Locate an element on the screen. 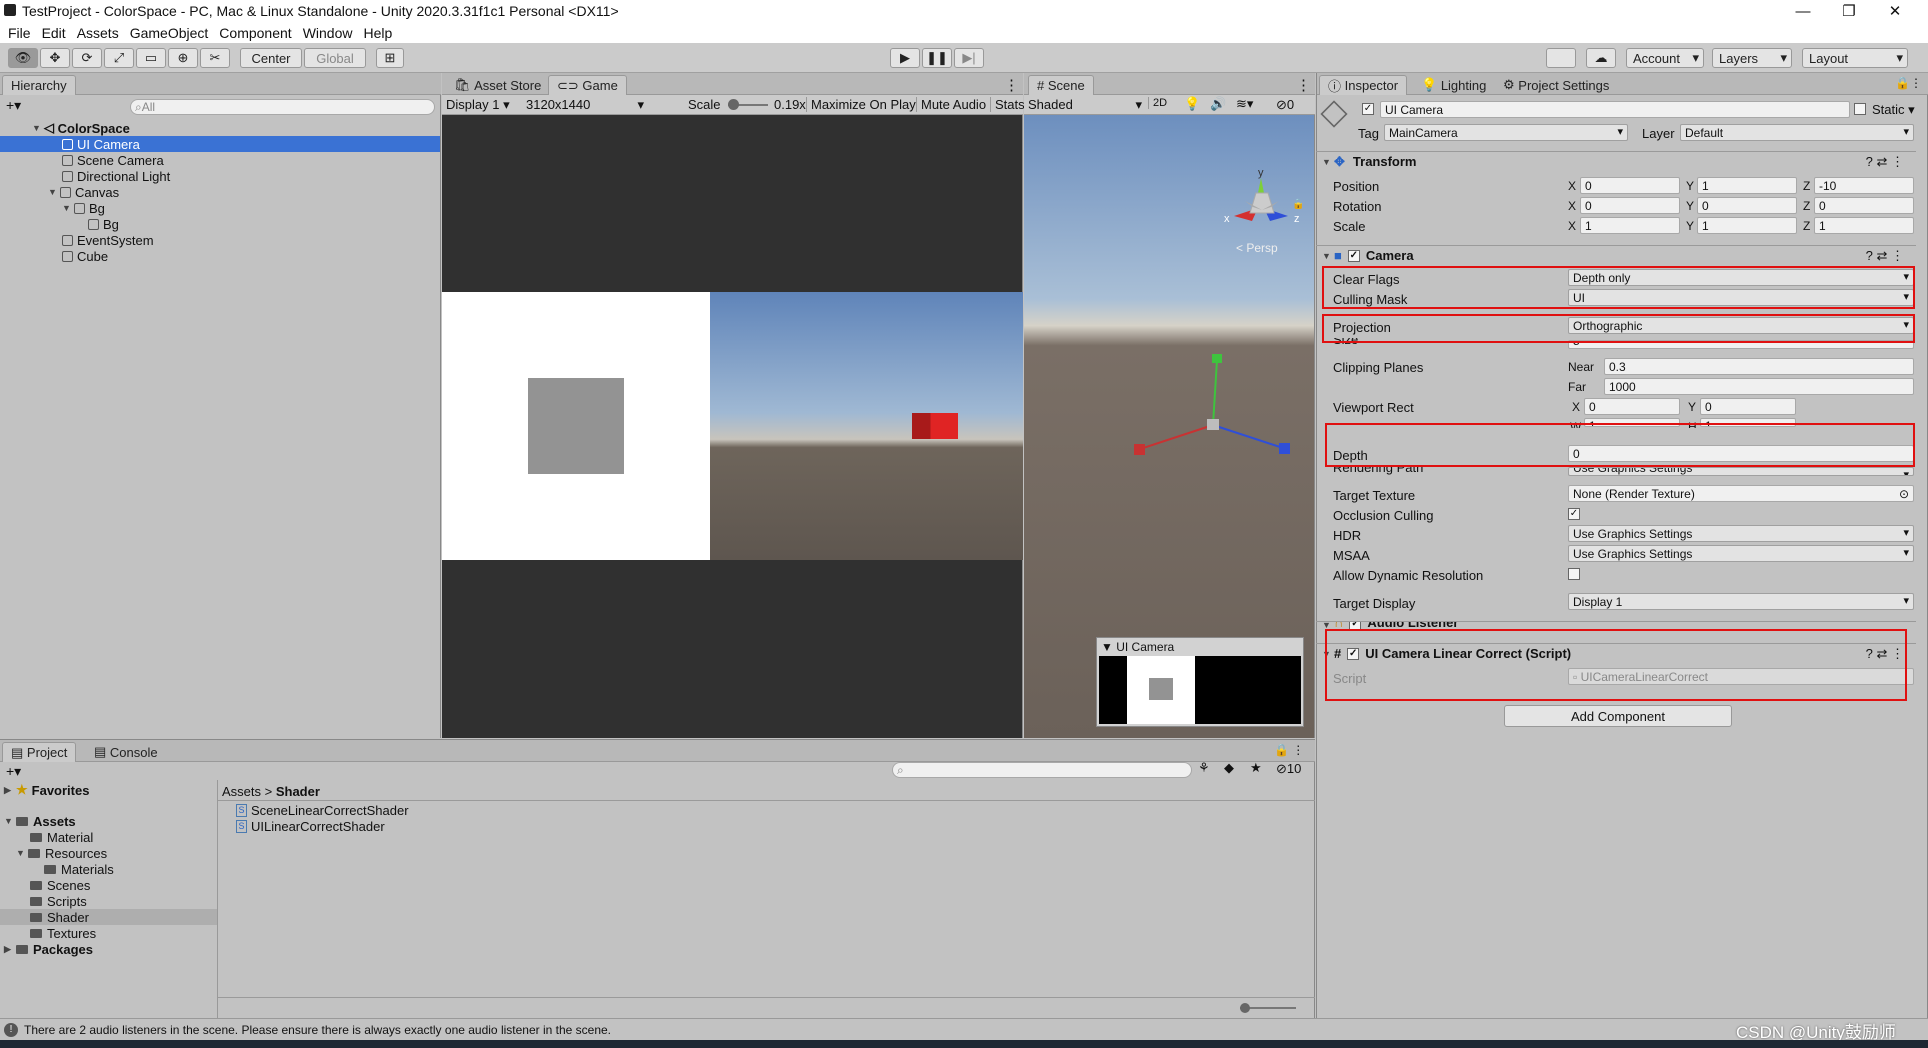  file-item: S SceneLinearCorrectShader is located at coordinates (322, 810).